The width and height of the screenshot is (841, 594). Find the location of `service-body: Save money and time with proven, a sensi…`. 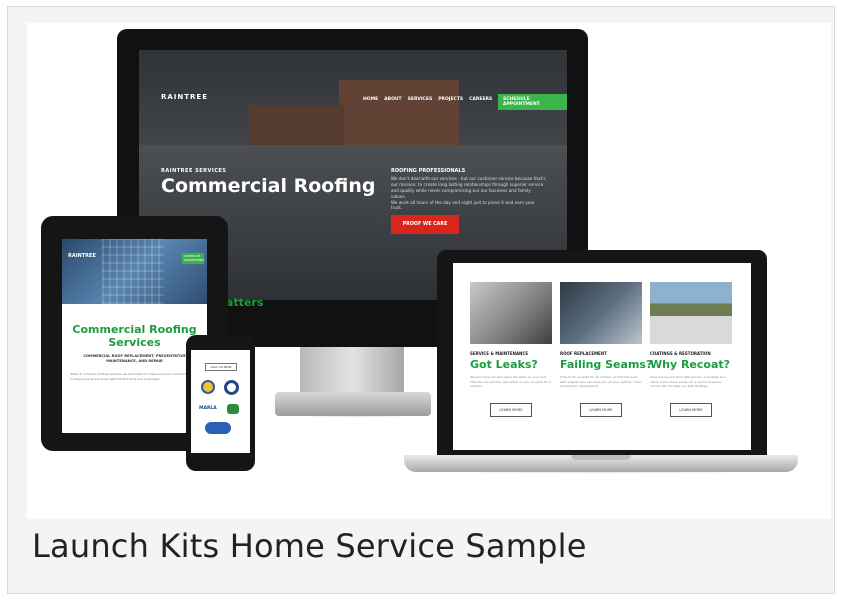

service-body: Save money and time with proven, a sensi… is located at coordinates (688, 381).